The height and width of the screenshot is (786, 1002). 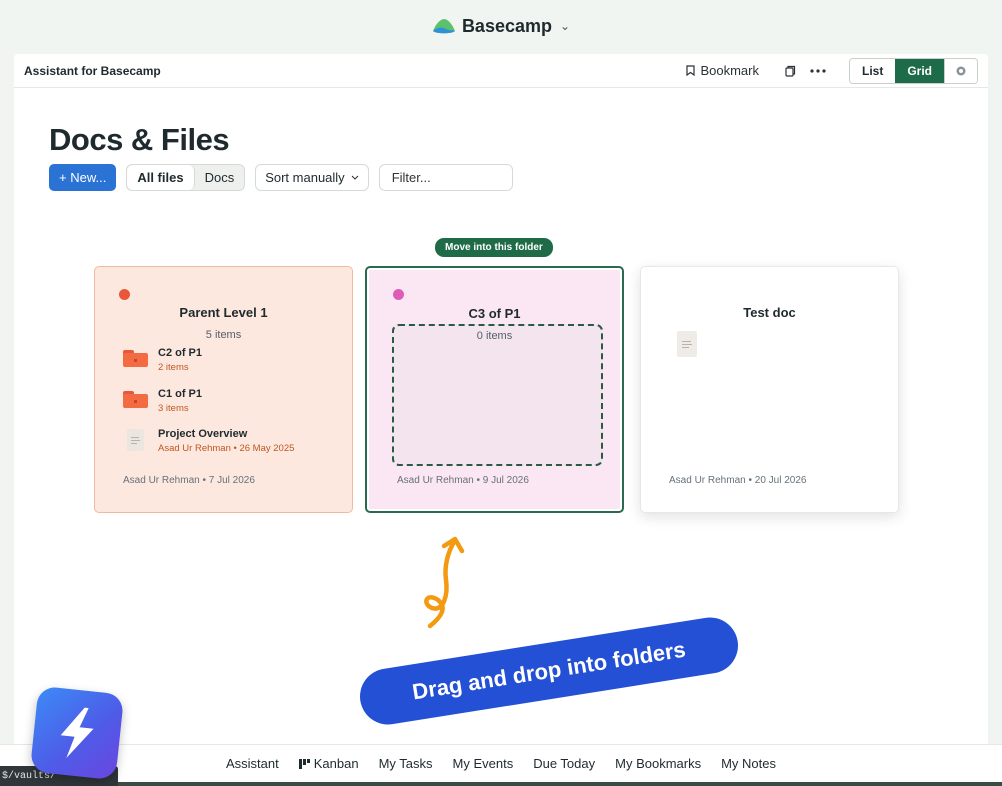 What do you see at coordinates (494, 336) in the screenshot?
I see `card-item-count: 0 items` at bounding box center [494, 336].